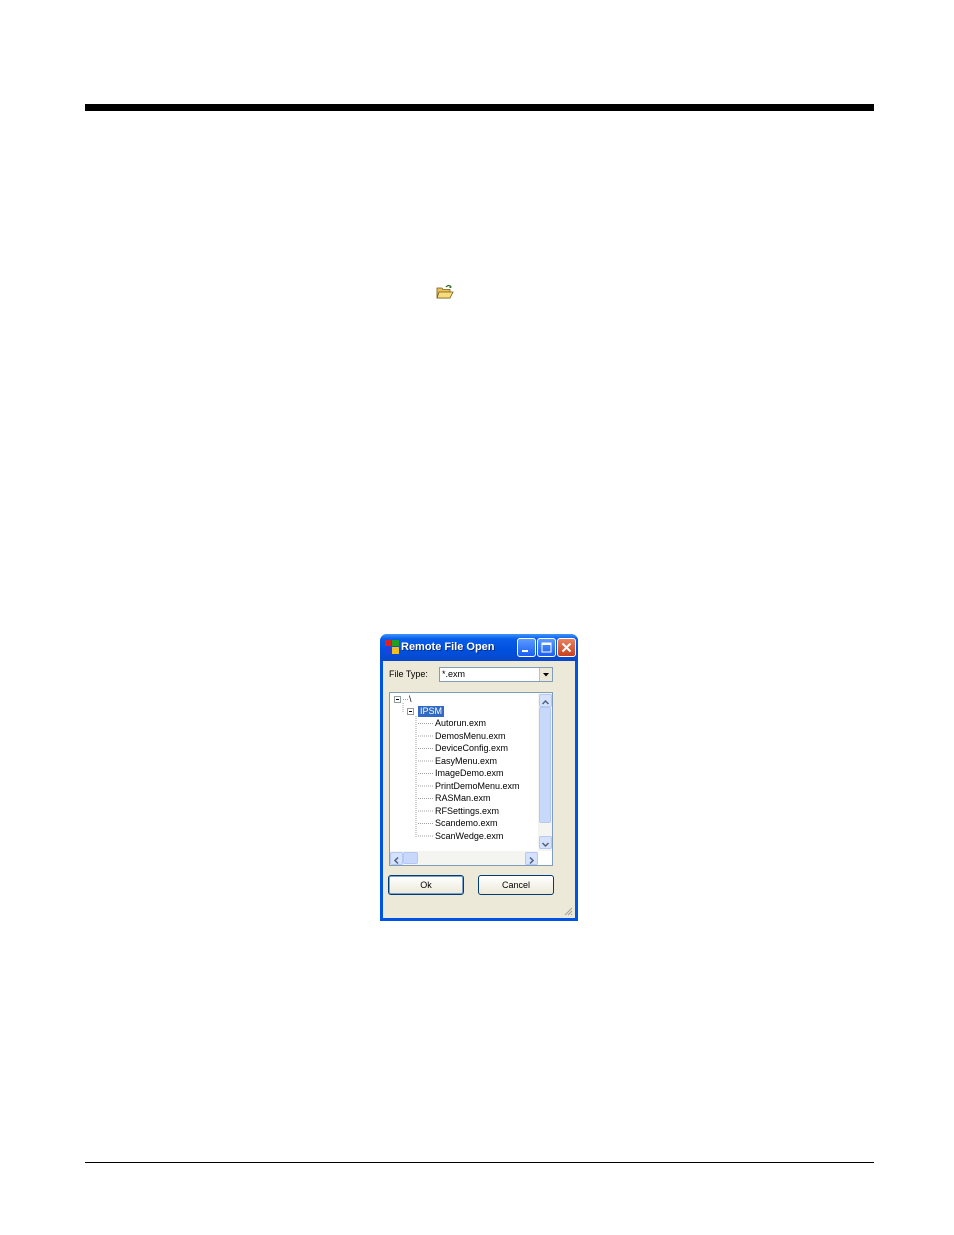  Describe the element at coordinates (471, 748) in the screenshot. I see `tree-file: DeviceConfig.exm` at that location.